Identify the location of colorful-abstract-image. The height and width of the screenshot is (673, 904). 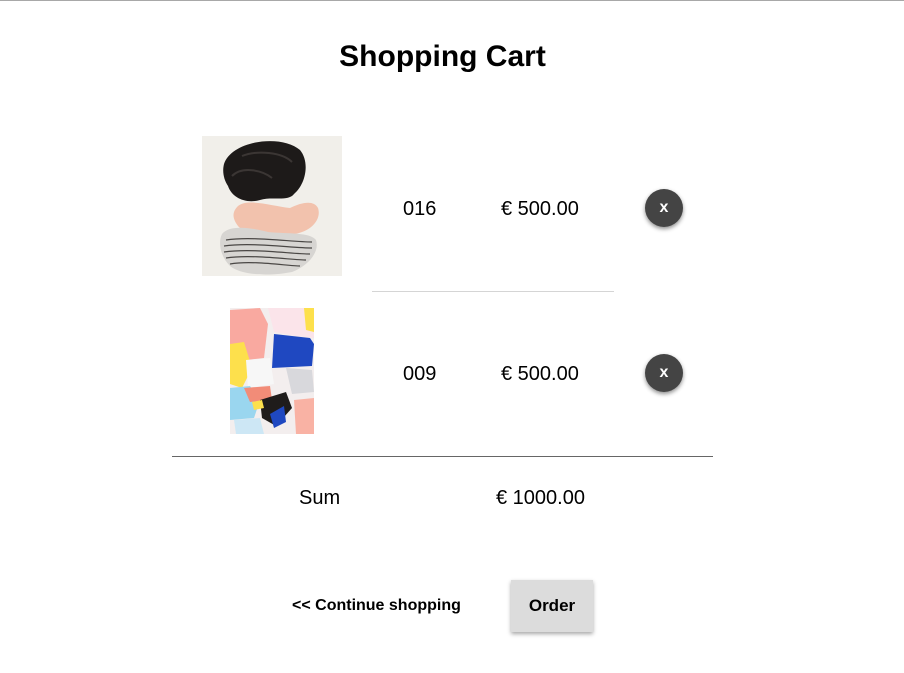
(272, 371).